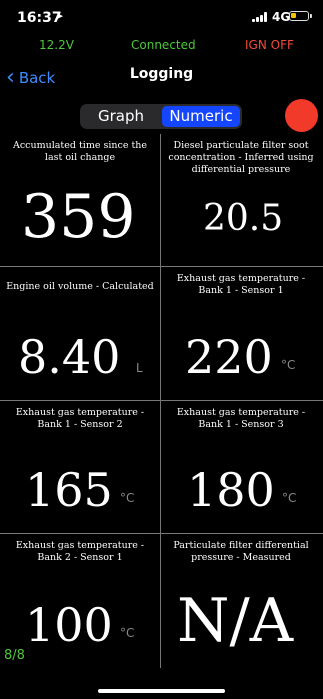 This screenshot has width=323, height=699. I want to click on view-mode-segmented-control: Graph Numeric, so click(161, 116).